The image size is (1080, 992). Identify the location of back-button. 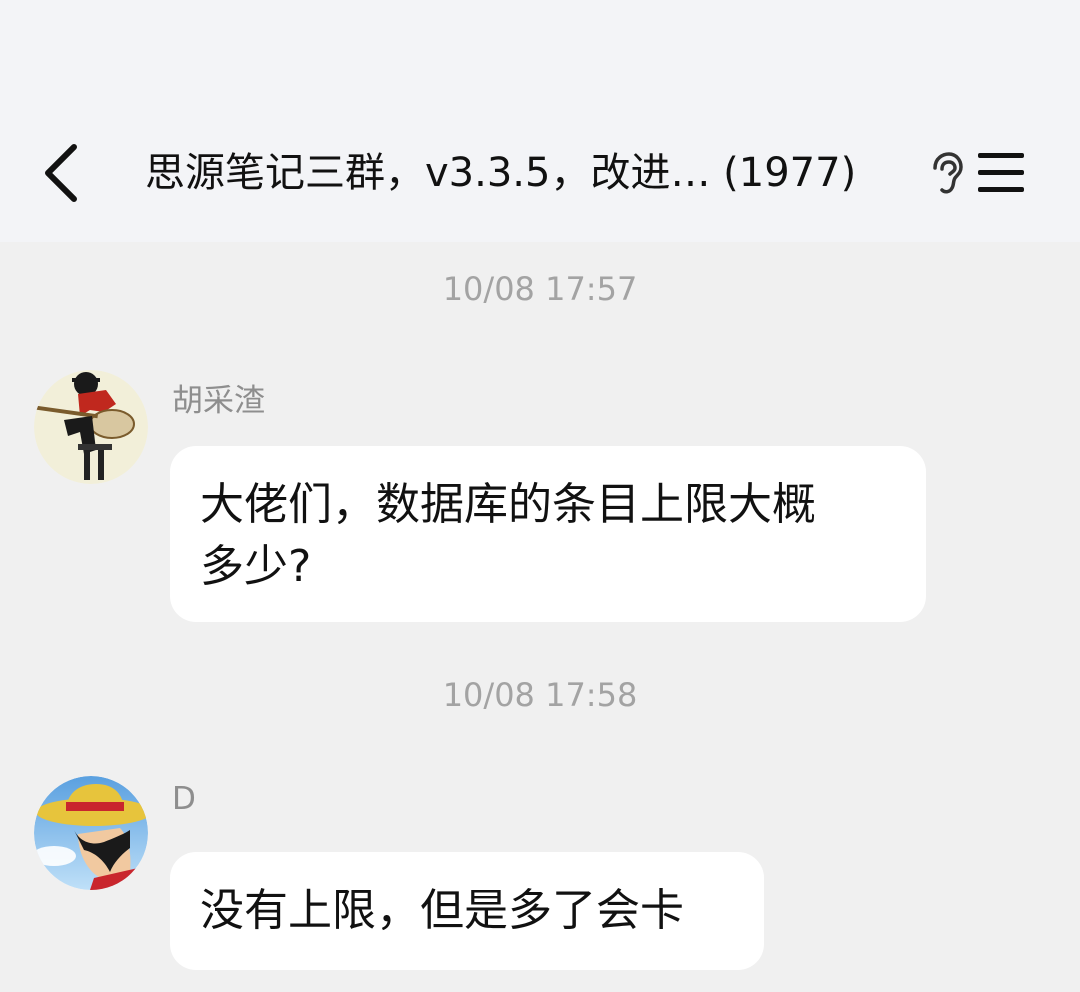
(62, 173).